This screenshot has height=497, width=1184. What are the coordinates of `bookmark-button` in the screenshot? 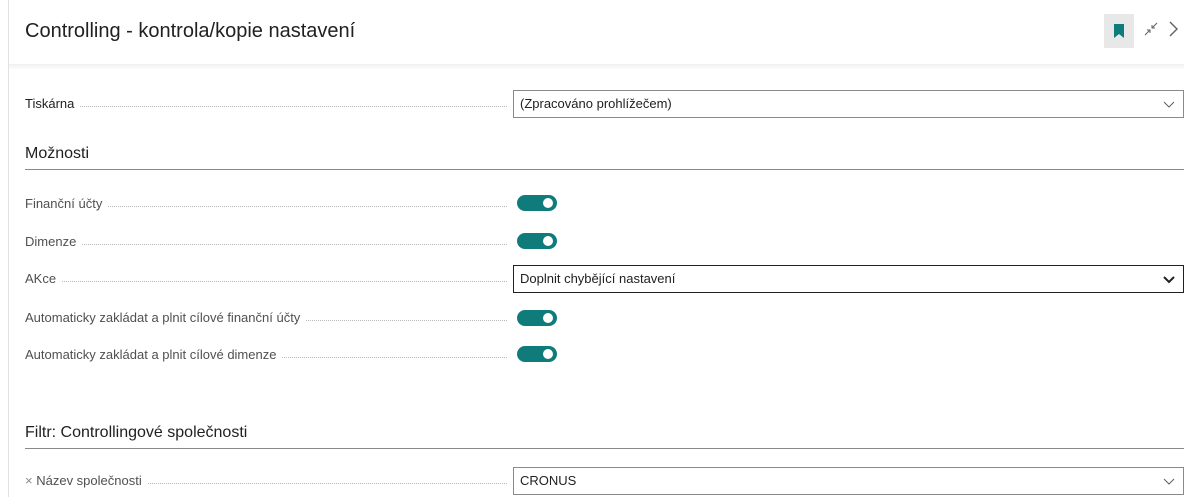 It's located at (1119, 31).